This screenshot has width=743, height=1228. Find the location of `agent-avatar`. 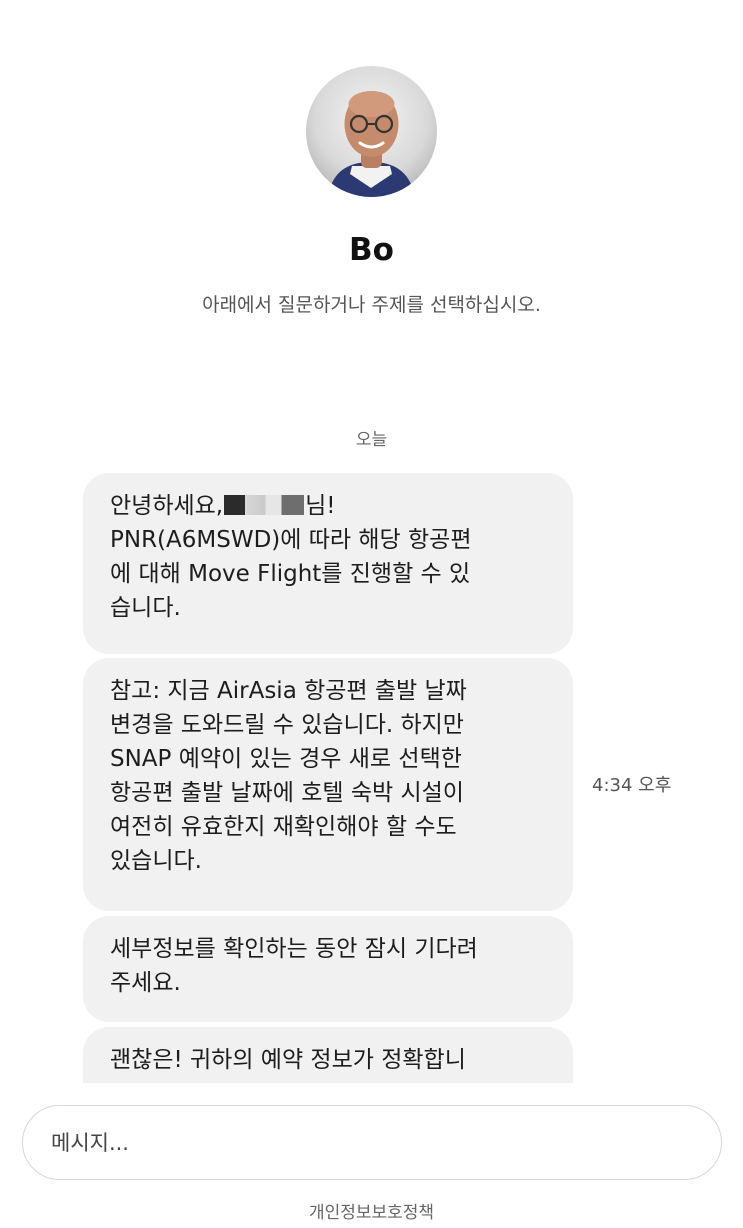

agent-avatar is located at coordinates (371, 131).